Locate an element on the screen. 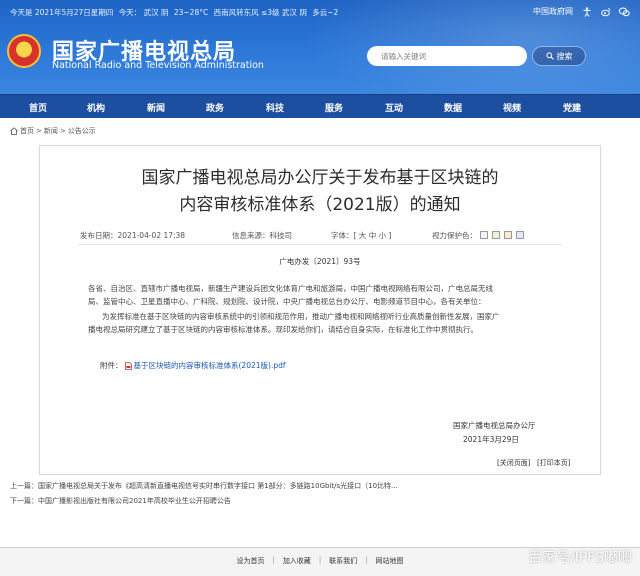 The image size is (640, 576). signing-date: 2021年3月29日 is located at coordinates (491, 439).